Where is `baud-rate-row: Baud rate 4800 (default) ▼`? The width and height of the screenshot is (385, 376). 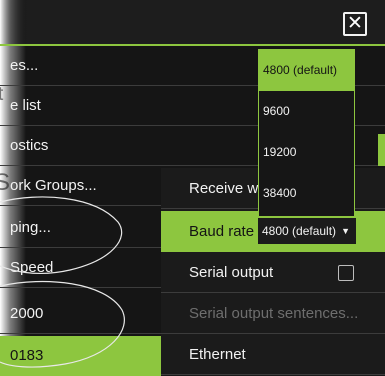
baud-rate-row: Baud rate 4800 (default) ▼ is located at coordinates (273, 231).